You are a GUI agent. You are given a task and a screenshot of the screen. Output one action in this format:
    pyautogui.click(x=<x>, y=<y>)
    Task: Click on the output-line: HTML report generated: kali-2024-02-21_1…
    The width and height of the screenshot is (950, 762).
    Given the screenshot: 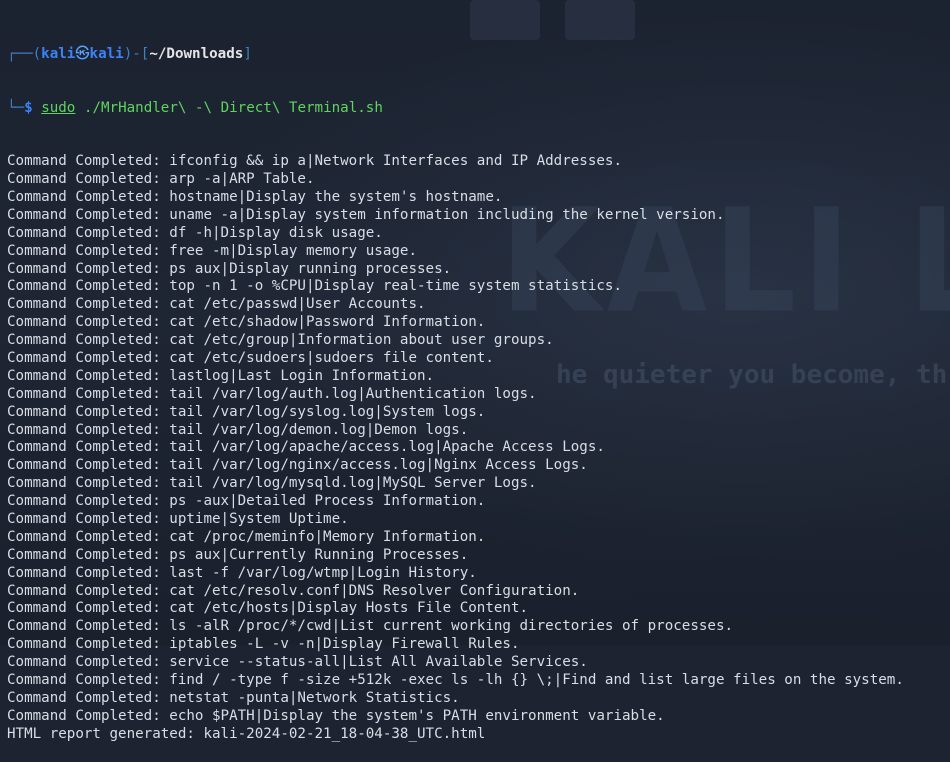 What is the action you would take?
    pyautogui.click(x=246, y=733)
    